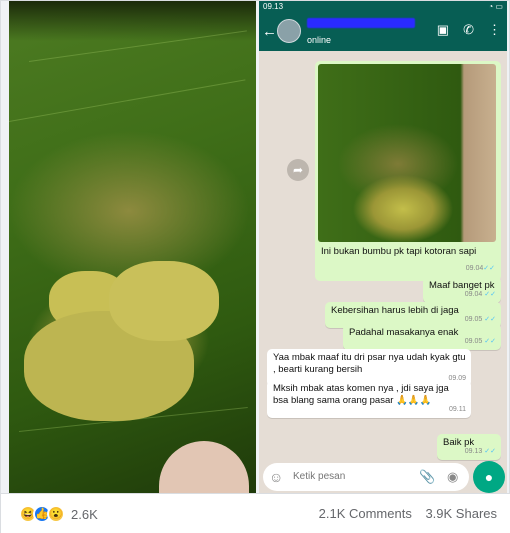  Describe the element at coordinates (494, 30) in the screenshot. I see `more-vertical-icon: ⋮` at that location.